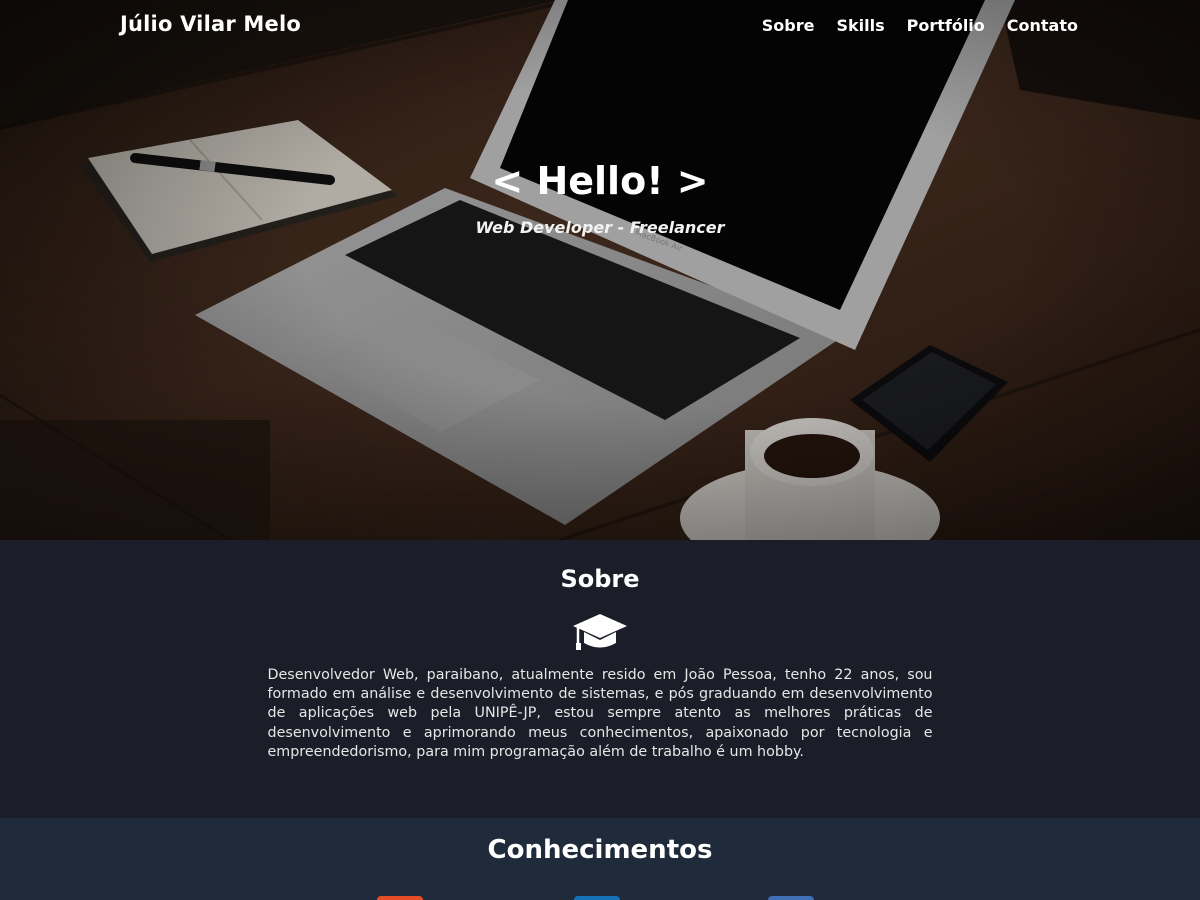  I want to click on nav-link-contato: Contato, so click(1042, 25).